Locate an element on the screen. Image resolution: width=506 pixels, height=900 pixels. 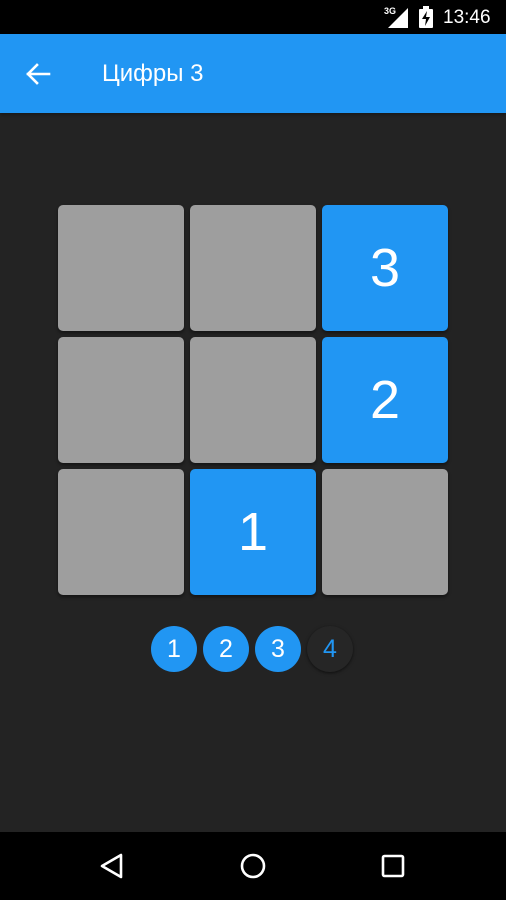
grid-cell: 1 is located at coordinates (253, 532).